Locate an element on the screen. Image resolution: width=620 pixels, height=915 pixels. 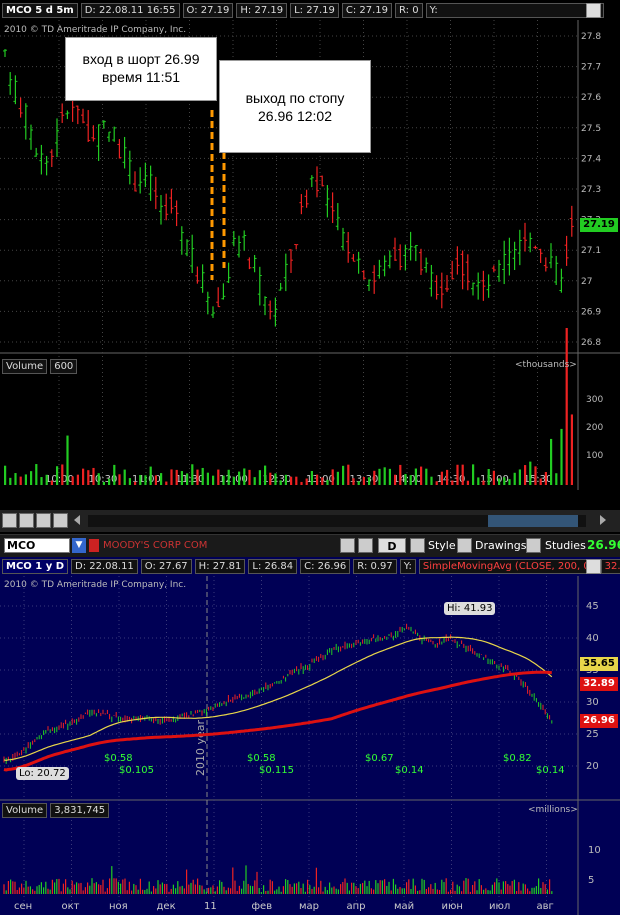
symbol-input: MCO is located at coordinates (37, 545).